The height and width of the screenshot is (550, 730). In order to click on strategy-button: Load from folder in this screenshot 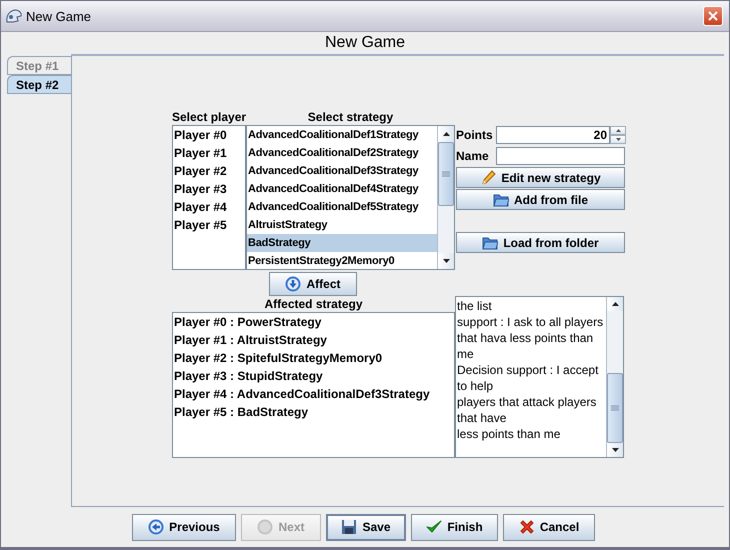, I will do `click(540, 242)`.